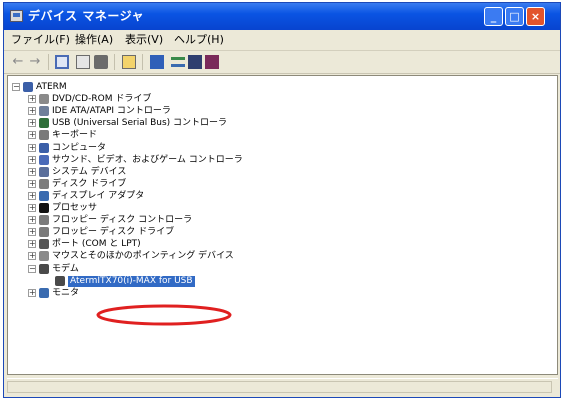  What do you see at coordinates (98, 195) in the screenshot?
I see `tree-category-label: ディスプレイ アダプタ` at bounding box center [98, 195].